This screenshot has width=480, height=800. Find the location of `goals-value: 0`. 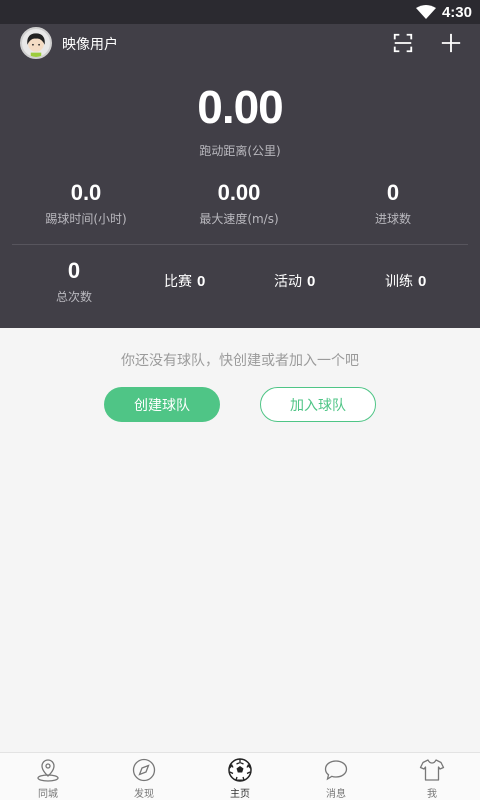

goals-value: 0 is located at coordinates (393, 192).